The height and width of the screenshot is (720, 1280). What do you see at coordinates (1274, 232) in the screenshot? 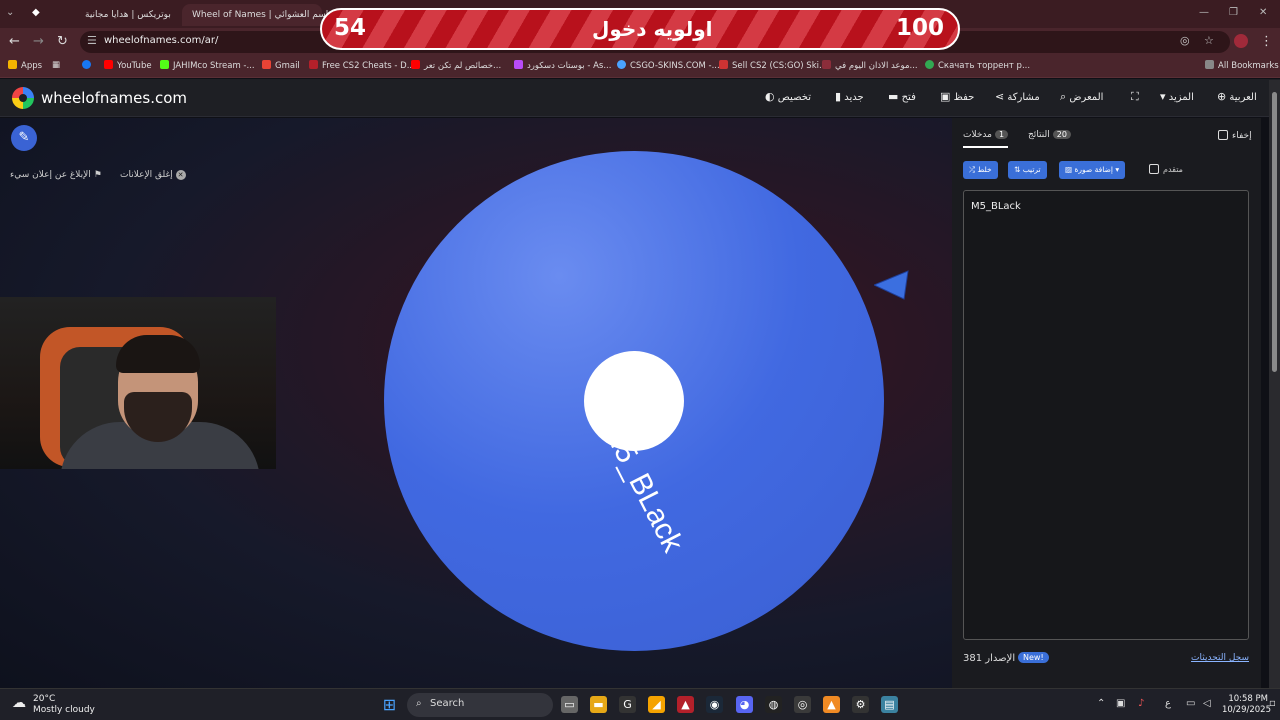
I see `scrollbar-thumb` at bounding box center [1274, 232].